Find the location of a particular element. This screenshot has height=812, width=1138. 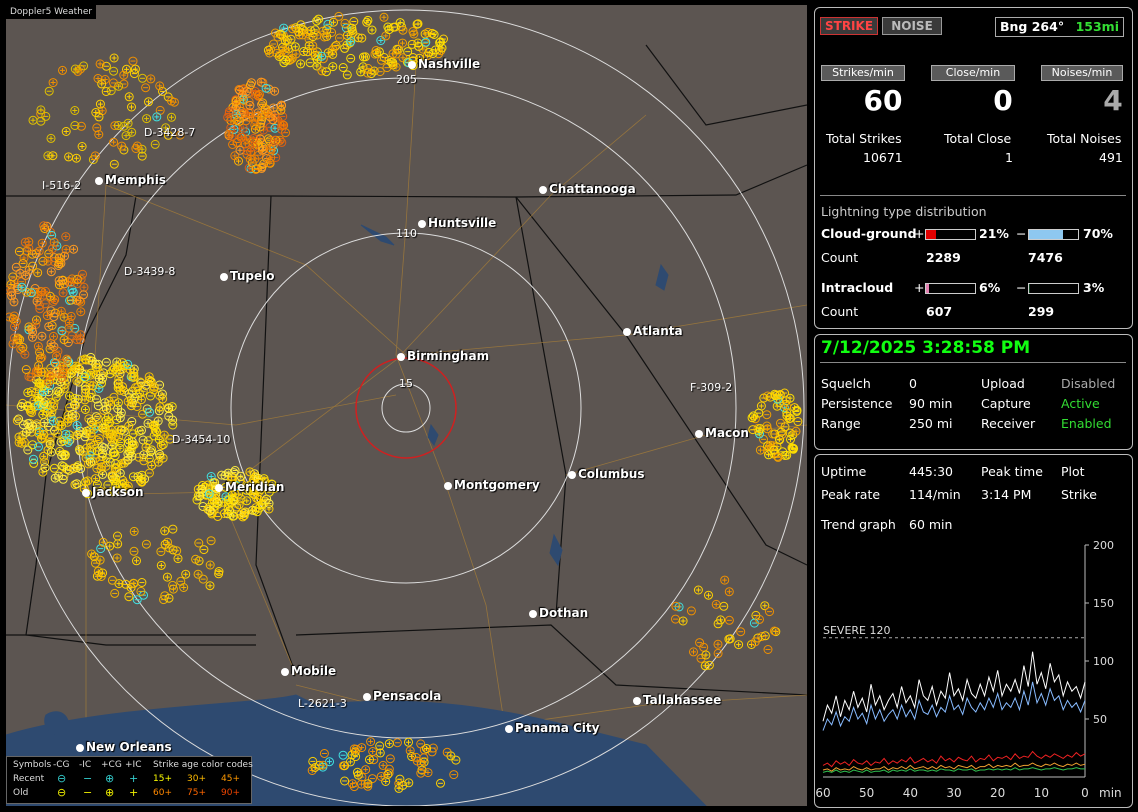

pos-cg-recent-icon: ⊕ is located at coordinates (110, 778).